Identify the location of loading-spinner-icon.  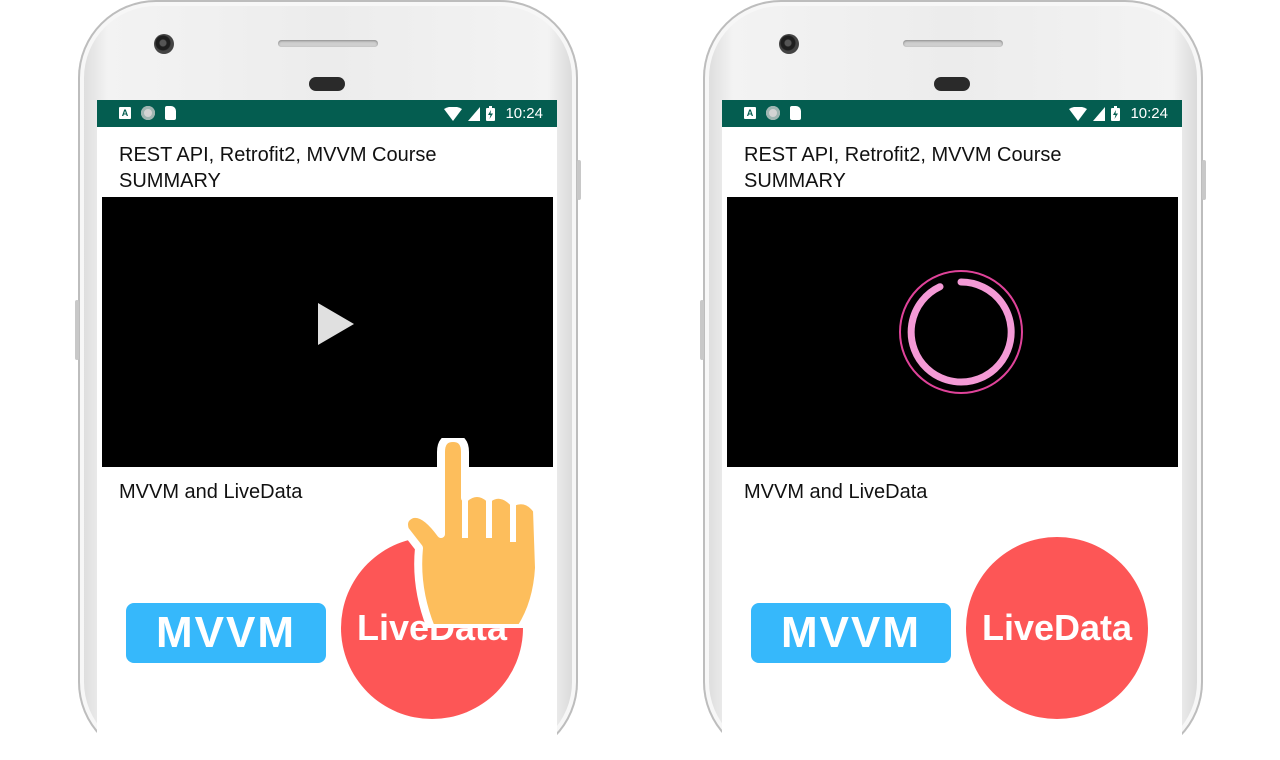
(961, 332).